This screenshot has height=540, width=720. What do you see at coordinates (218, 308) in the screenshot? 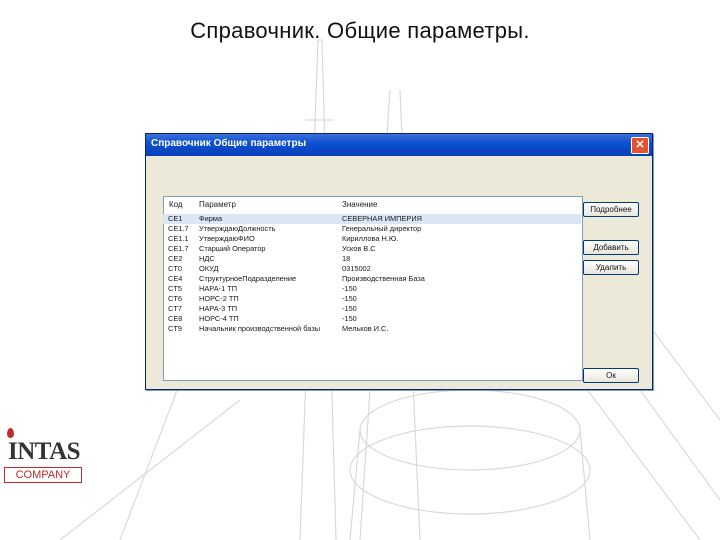
I see `cell-param: НАРА-3 ТП` at bounding box center [218, 308].